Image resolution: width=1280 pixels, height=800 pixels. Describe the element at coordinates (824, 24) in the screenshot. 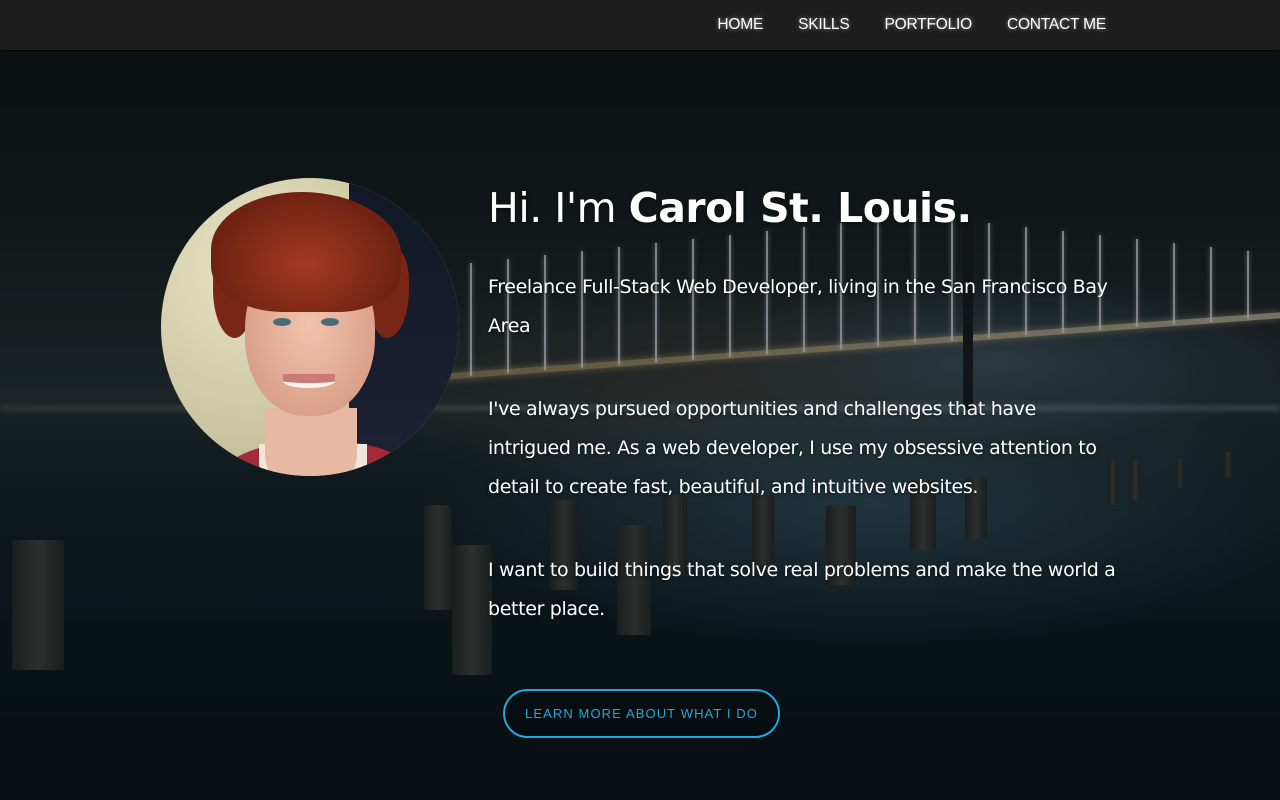

I see `nav-skills-link: SKILLS` at that location.